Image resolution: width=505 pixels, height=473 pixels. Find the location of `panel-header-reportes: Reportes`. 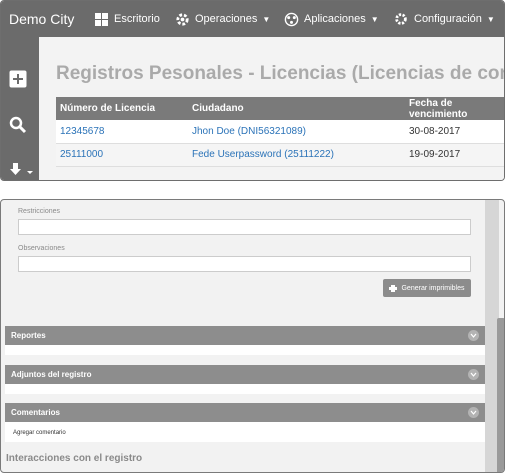

panel-header-reportes: Reportes is located at coordinates (245, 335).